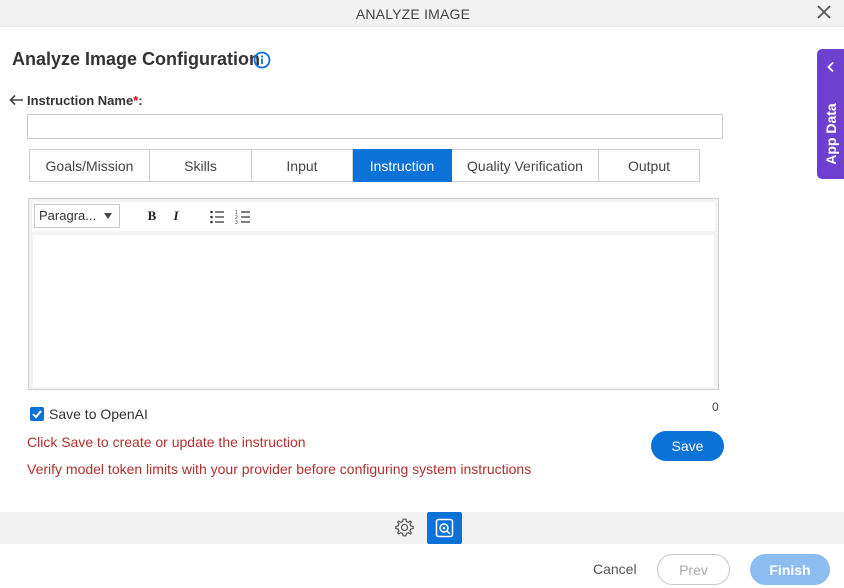 The image size is (844, 588). I want to click on cancel-button: Cancel, so click(615, 569).